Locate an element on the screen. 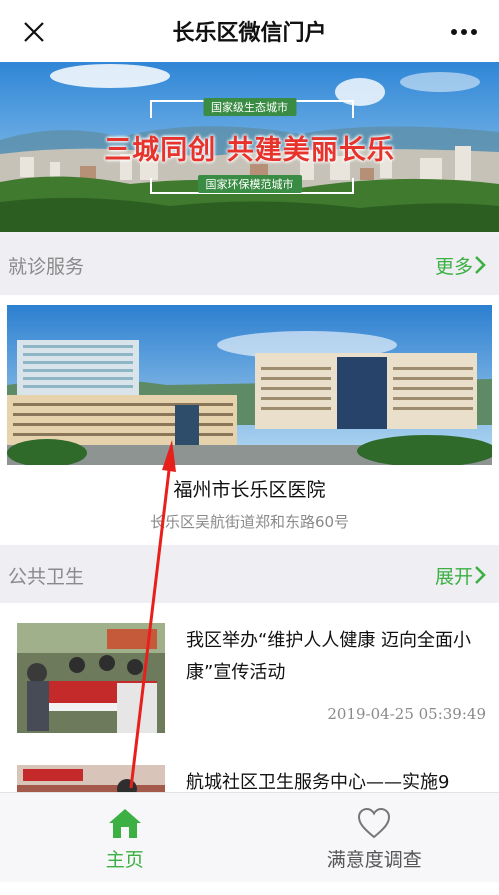 The height and width of the screenshot is (895, 499). news-date: 2019-04-25 05:39:49 is located at coordinates (406, 714).